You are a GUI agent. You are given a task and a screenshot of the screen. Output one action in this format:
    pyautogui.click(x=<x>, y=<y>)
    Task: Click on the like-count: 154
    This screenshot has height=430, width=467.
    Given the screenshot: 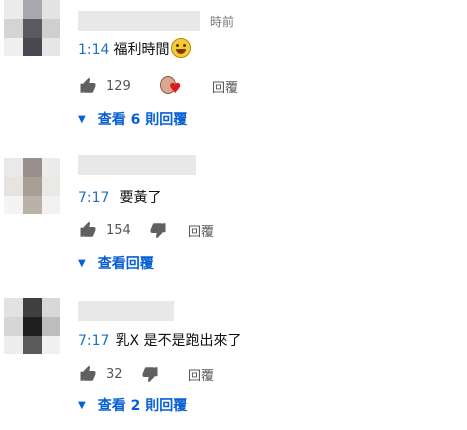 What is the action you would take?
    pyautogui.click(x=118, y=230)
    